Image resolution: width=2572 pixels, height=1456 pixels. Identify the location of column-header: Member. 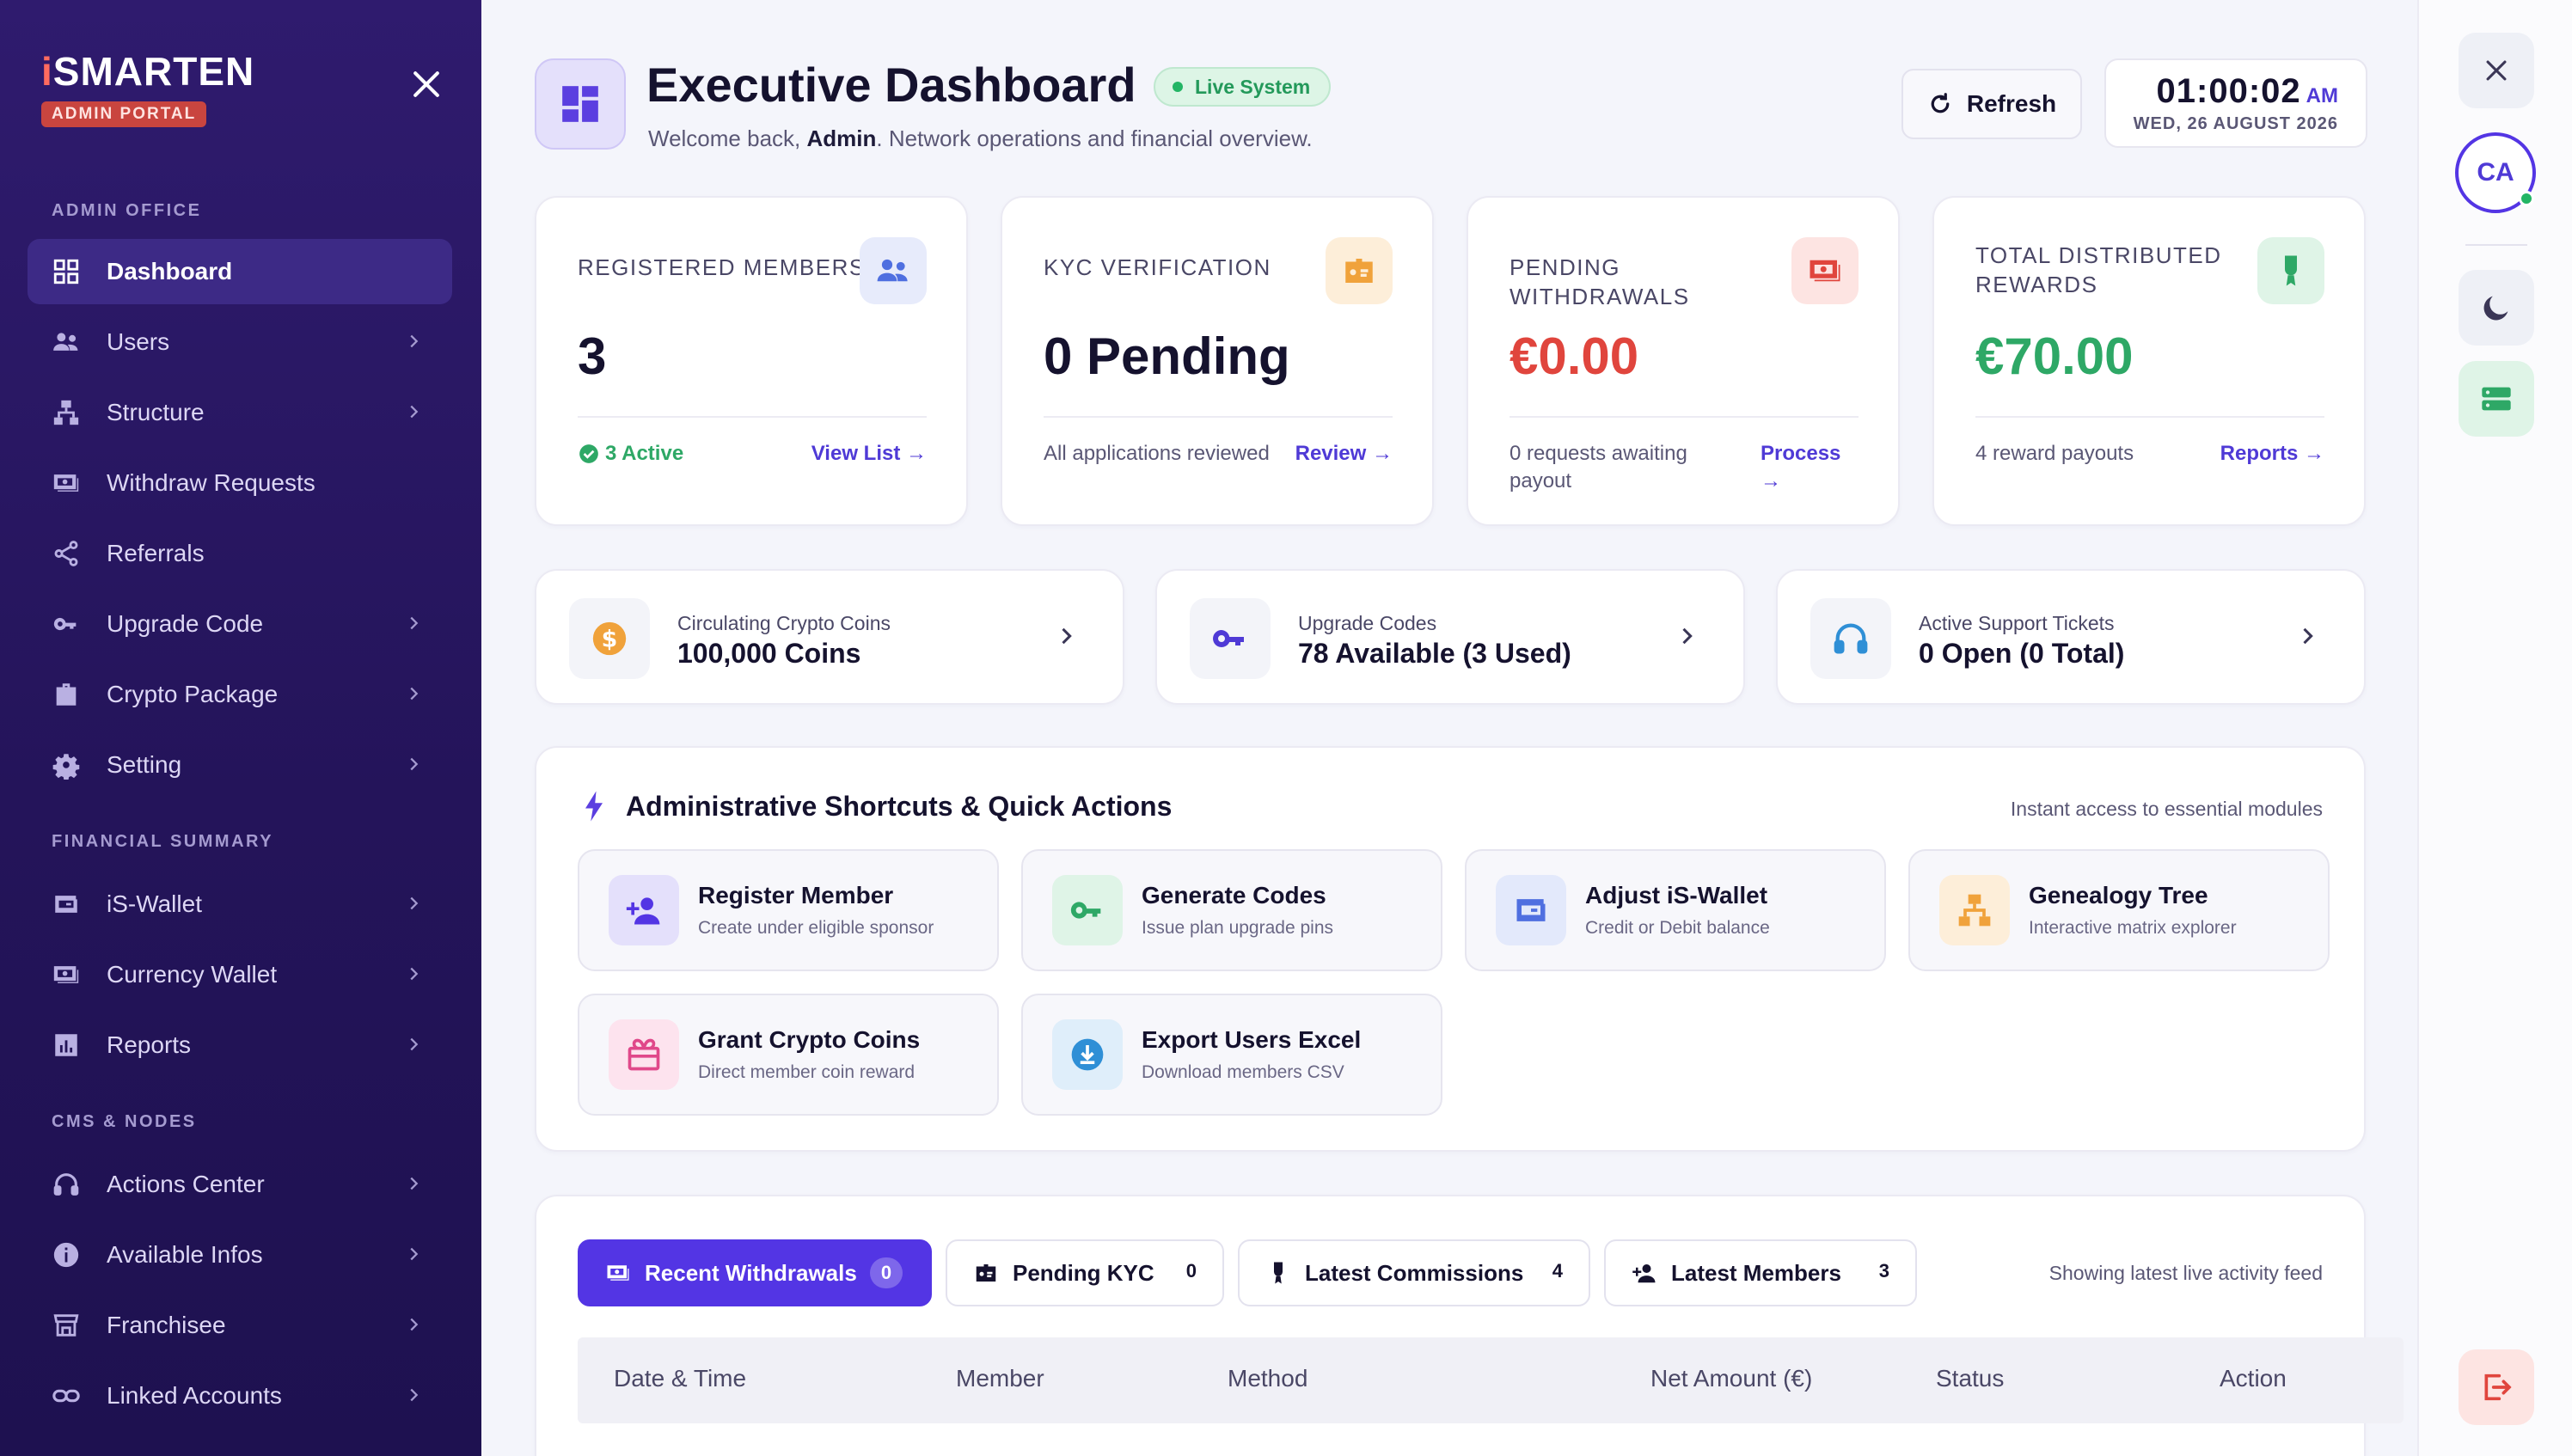
(1000, 1379).